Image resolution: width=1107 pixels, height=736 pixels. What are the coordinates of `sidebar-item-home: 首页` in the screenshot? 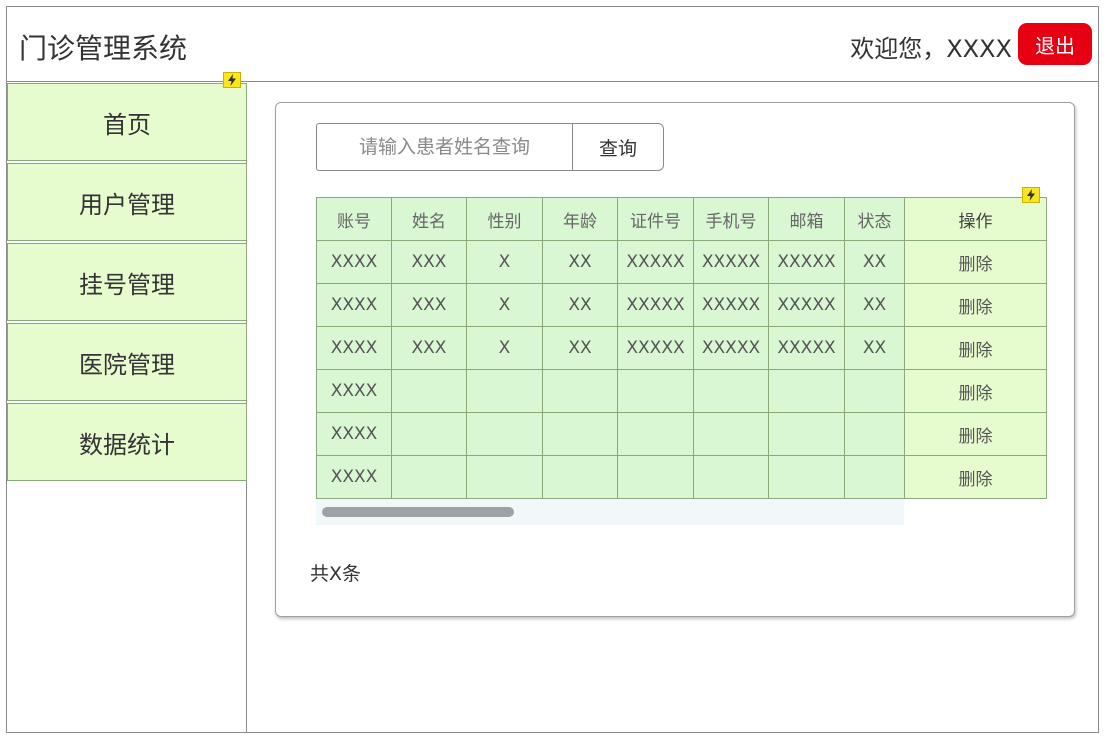 It's located at (127, 122).